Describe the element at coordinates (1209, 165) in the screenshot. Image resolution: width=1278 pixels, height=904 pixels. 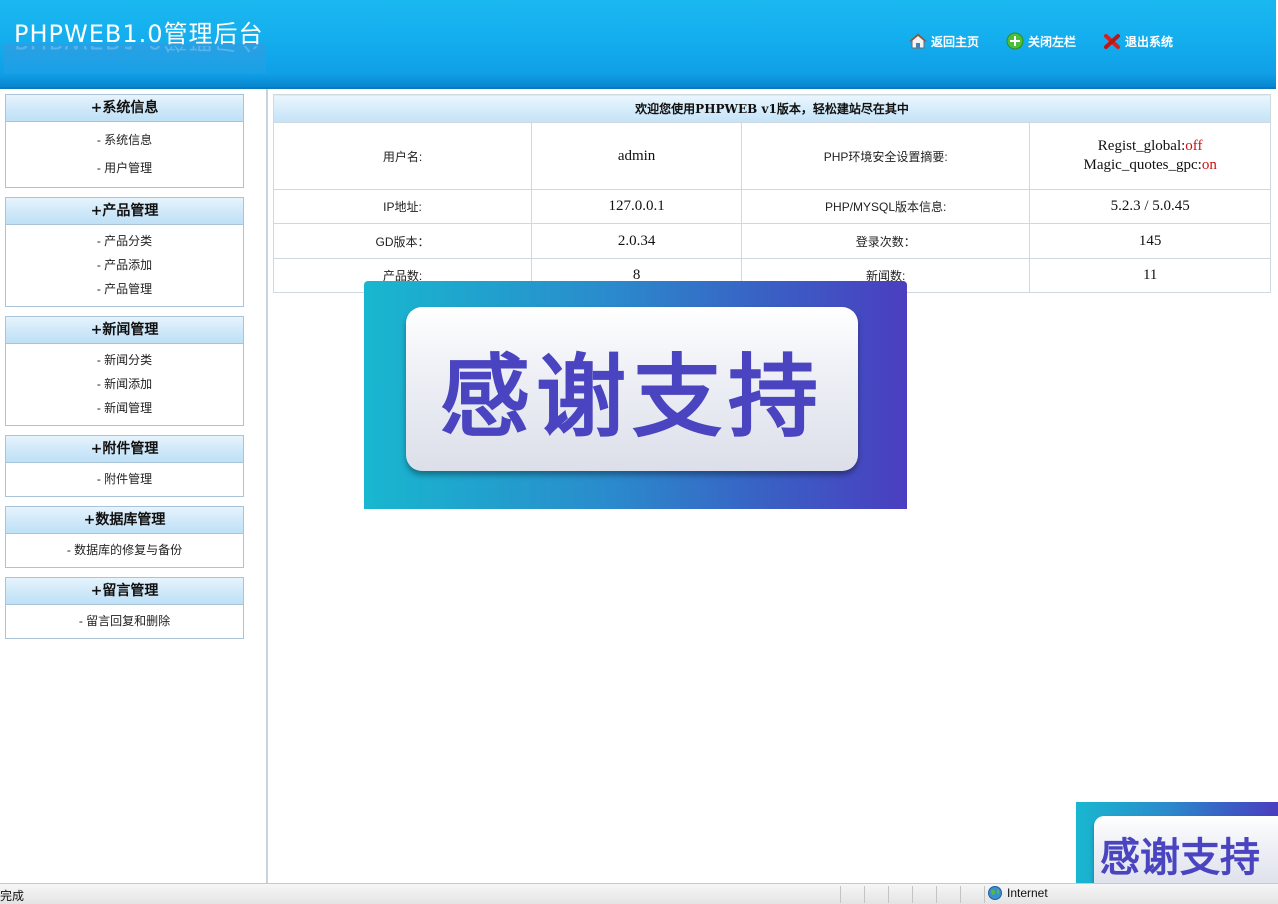
I see `magic-quotes-value: on` at that location.